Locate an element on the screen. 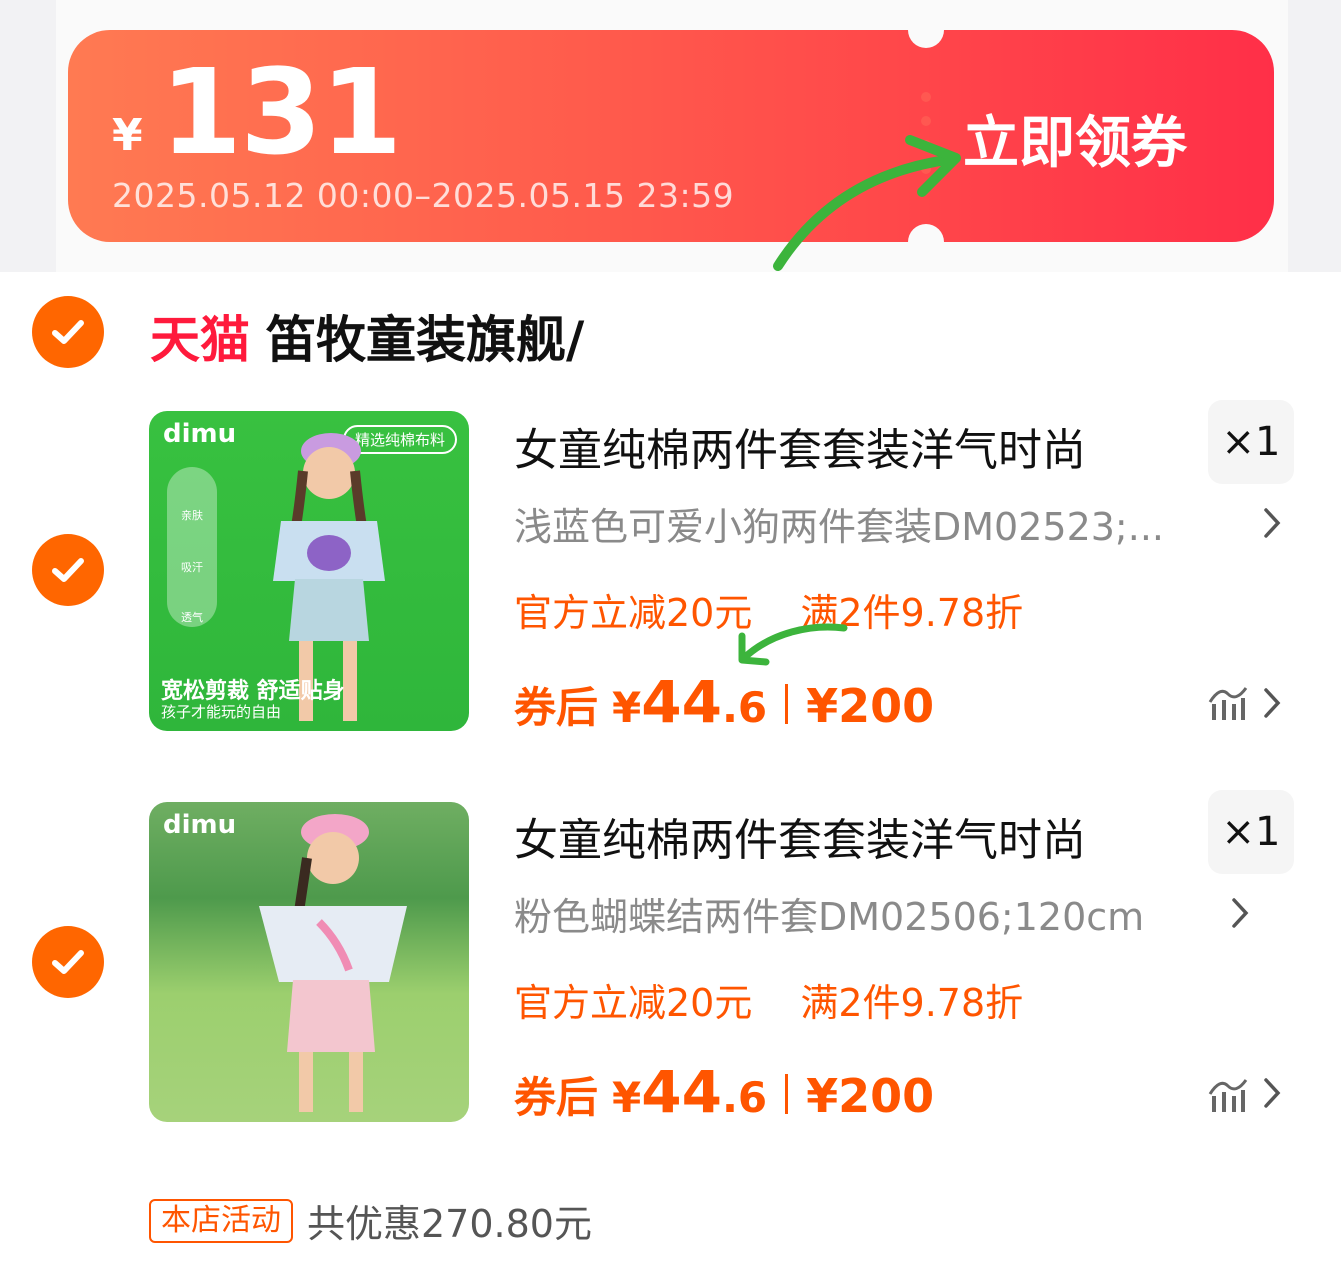 The image size is (1341, 1279). product-thumbnail: dimu is located at coordinates (309, 962).